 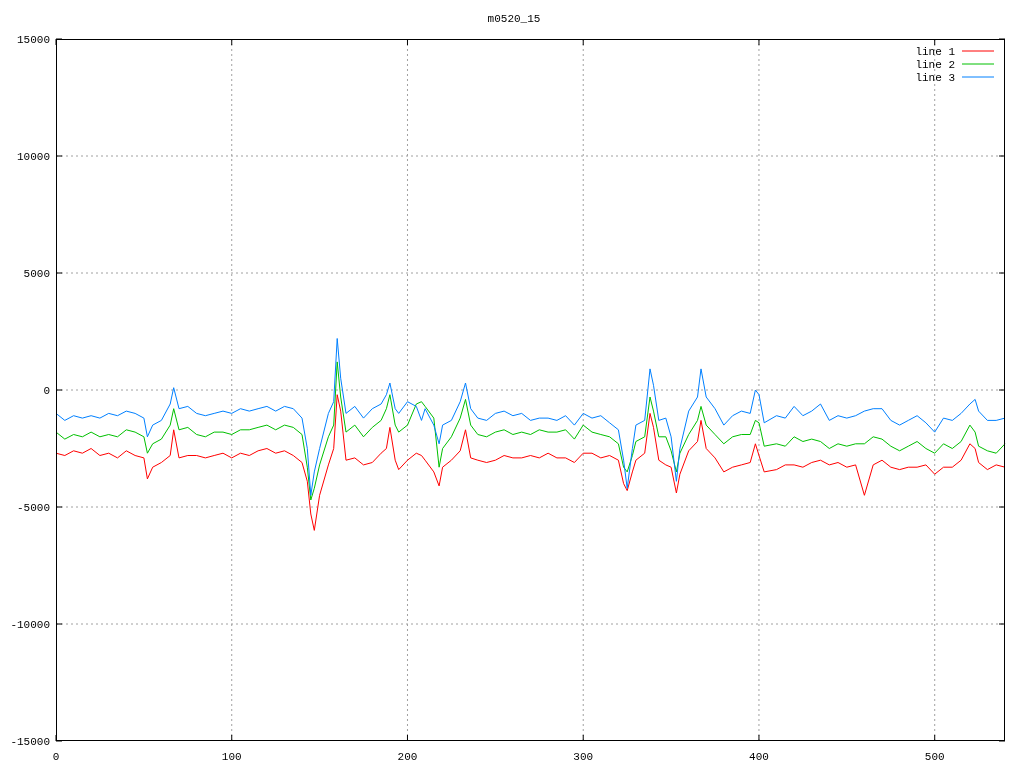 I want to click on y-tick-label: 10000, so click(x=33, y=157).